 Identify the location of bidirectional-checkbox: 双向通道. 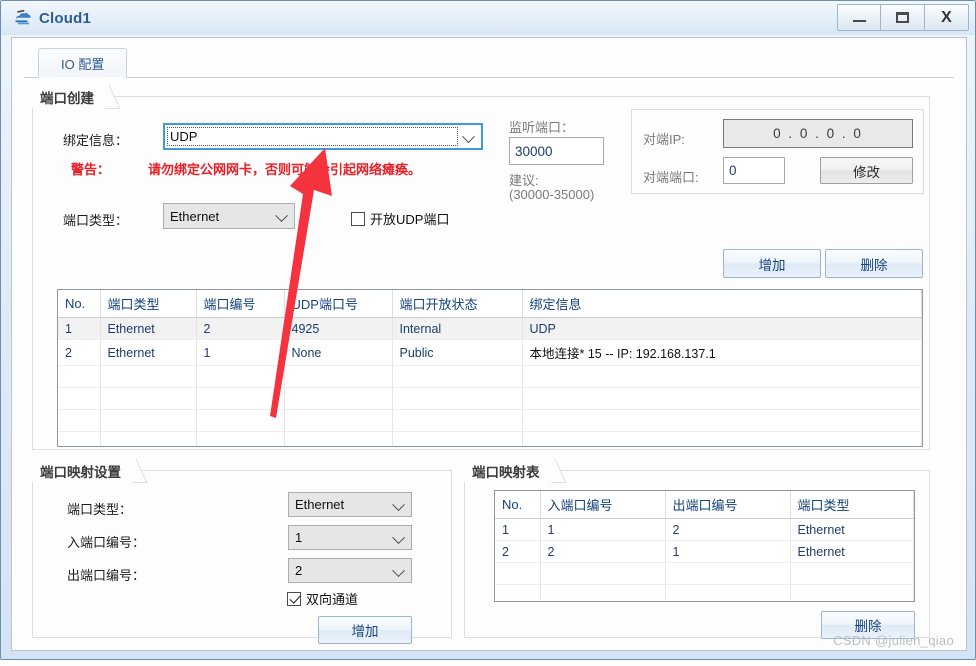
(322, 598).